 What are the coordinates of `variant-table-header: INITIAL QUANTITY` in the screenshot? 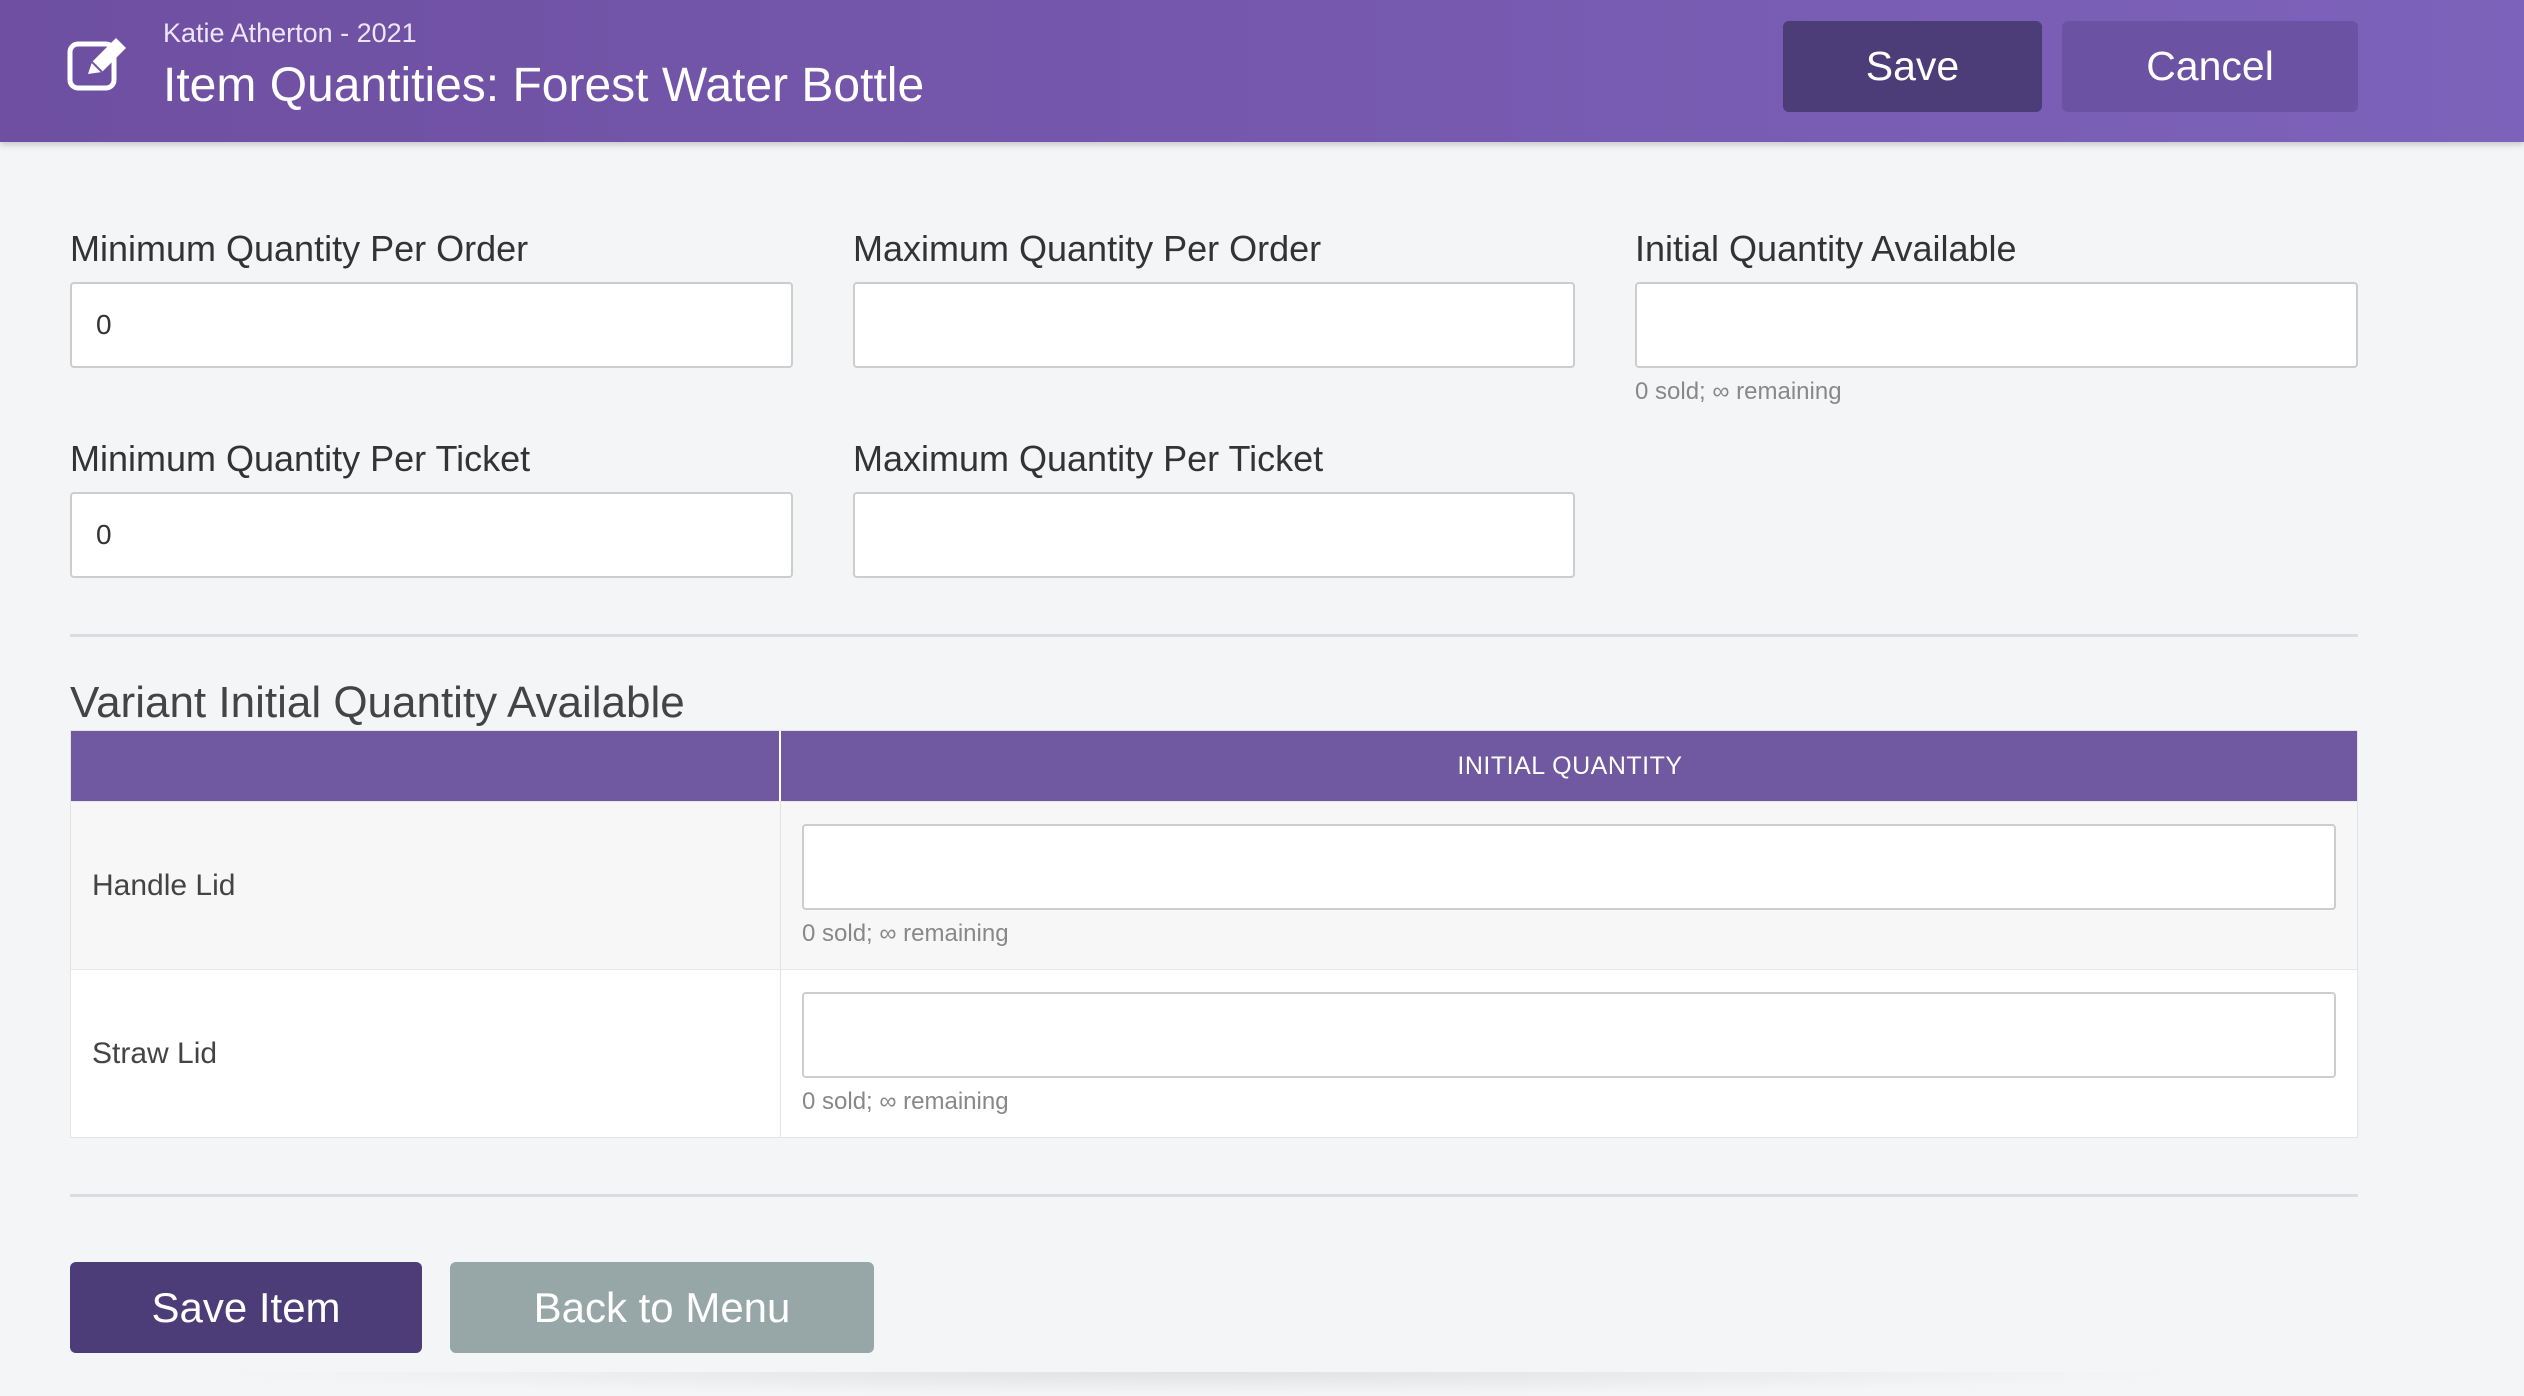 It's located at (1214, 766).